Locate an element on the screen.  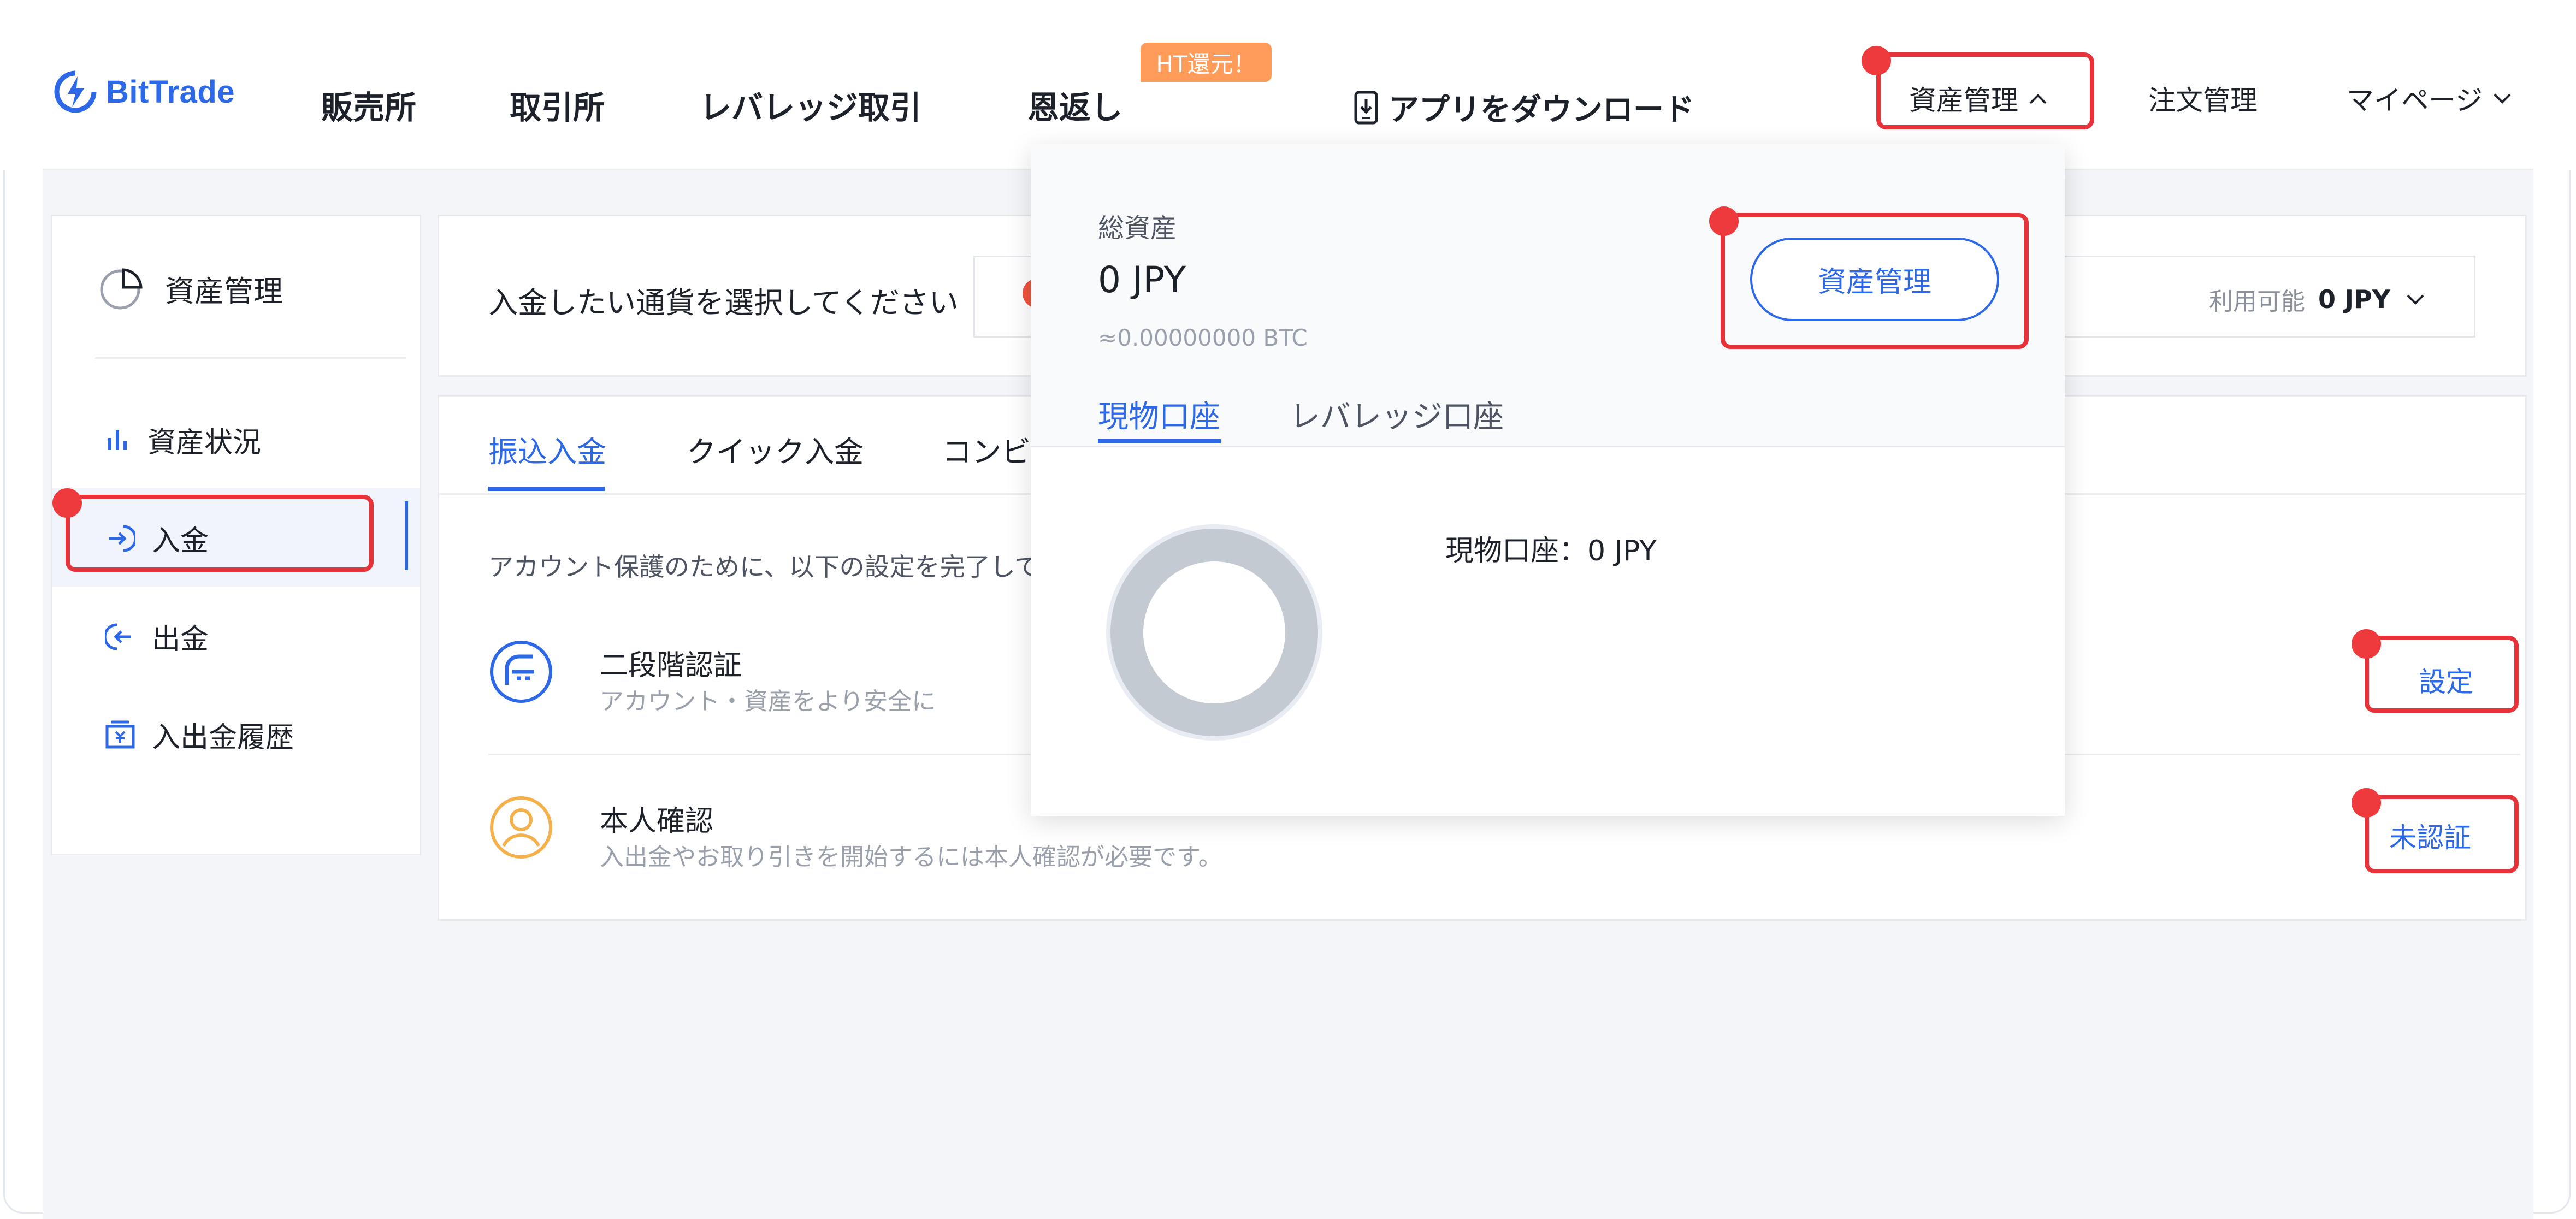
nav-item-ongaeshi: 恩返し is located at coordinates (1074, 105).